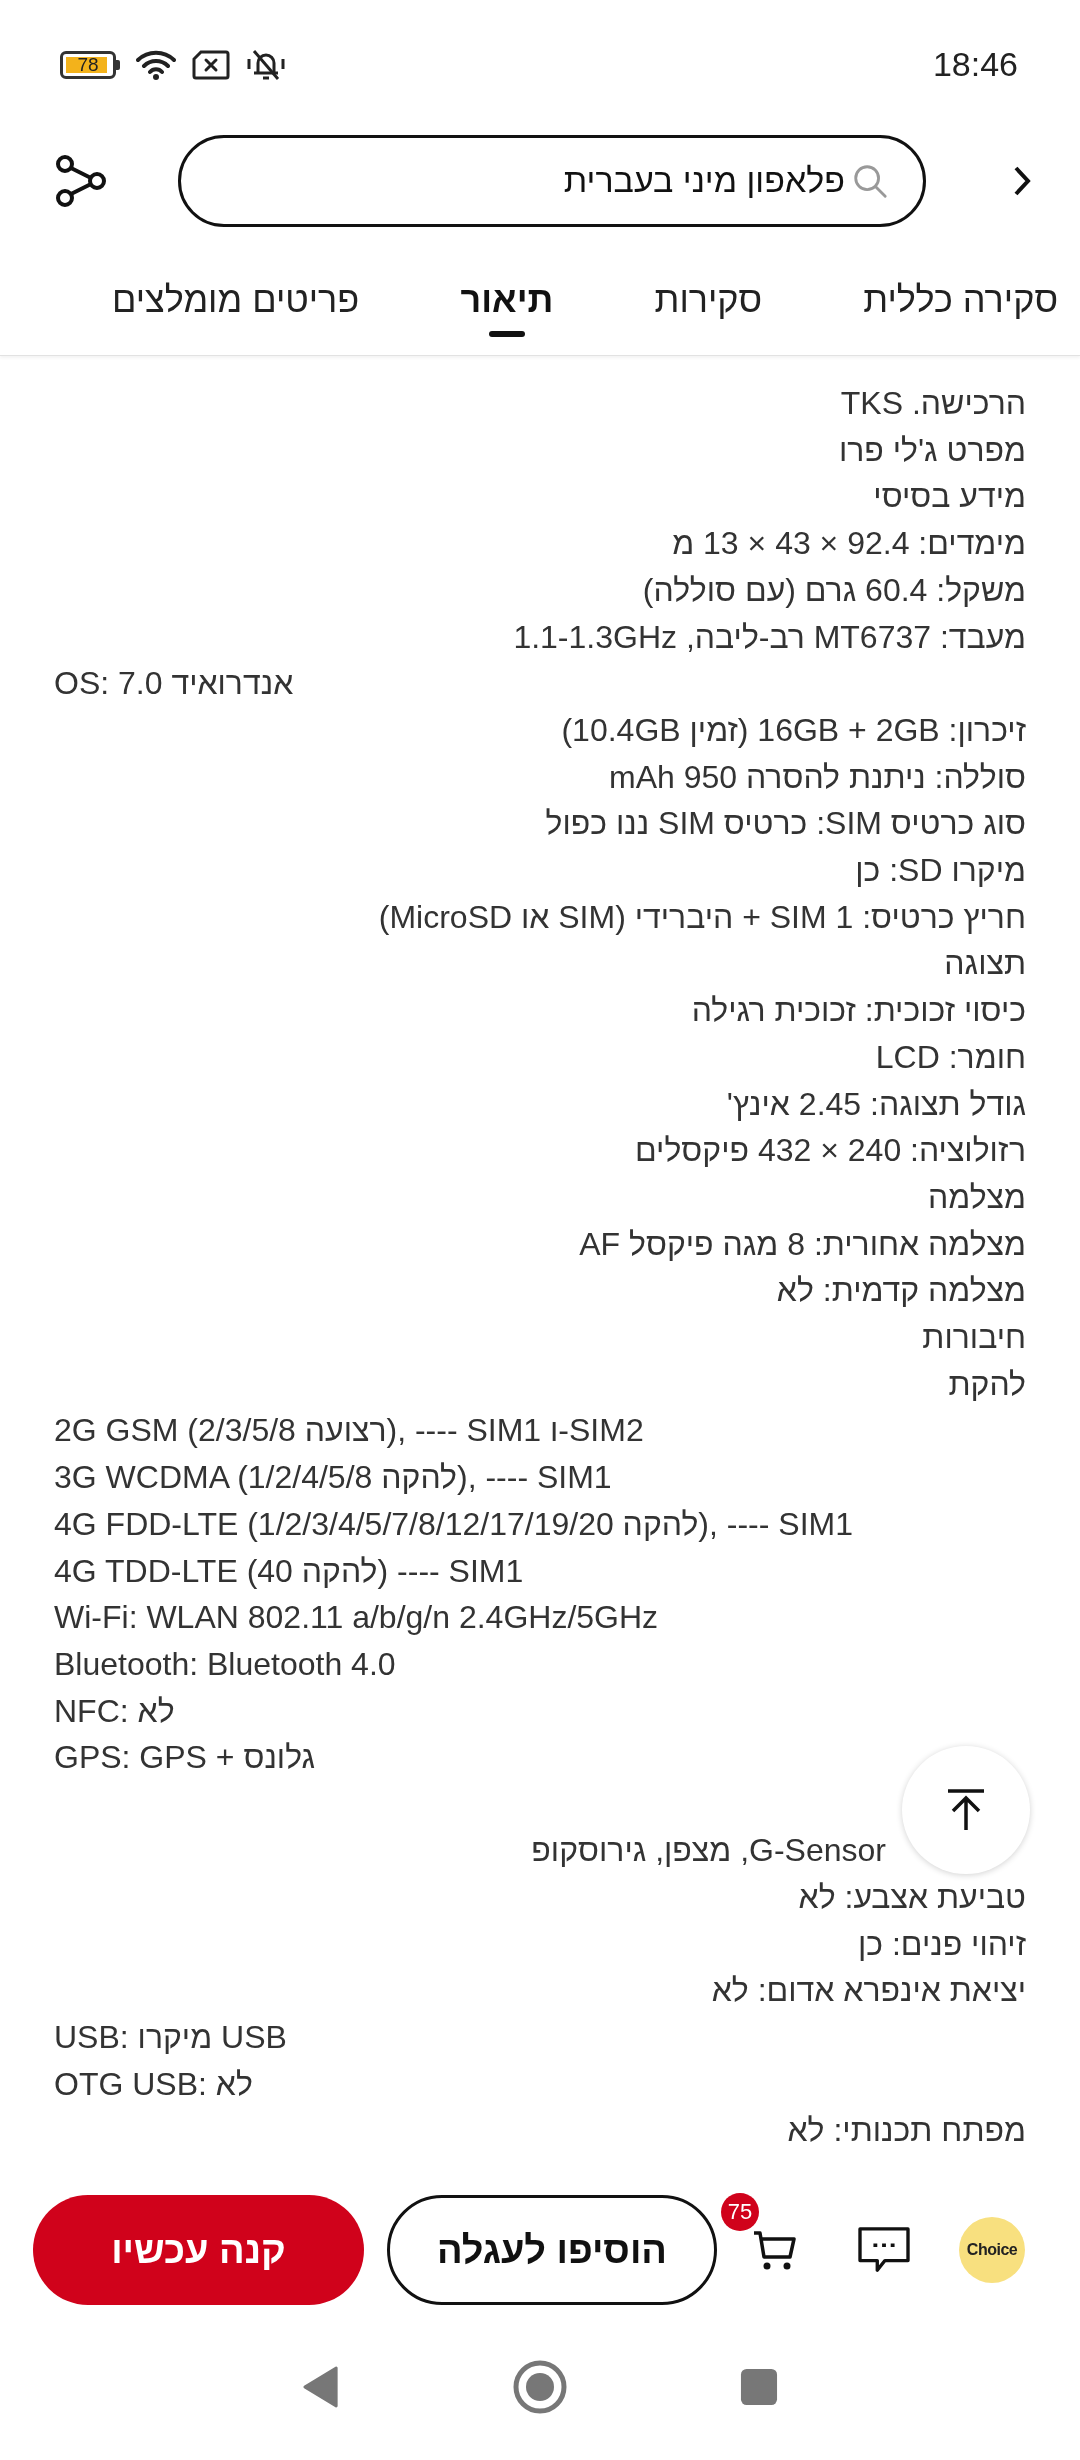 The height and width of the screenshot is (2460, 1080). Describe the element at coordinates (817, 776) in the screenshot. I see `spec-line: סוללה: ניתנת להסרה 950 mAh` at that location.